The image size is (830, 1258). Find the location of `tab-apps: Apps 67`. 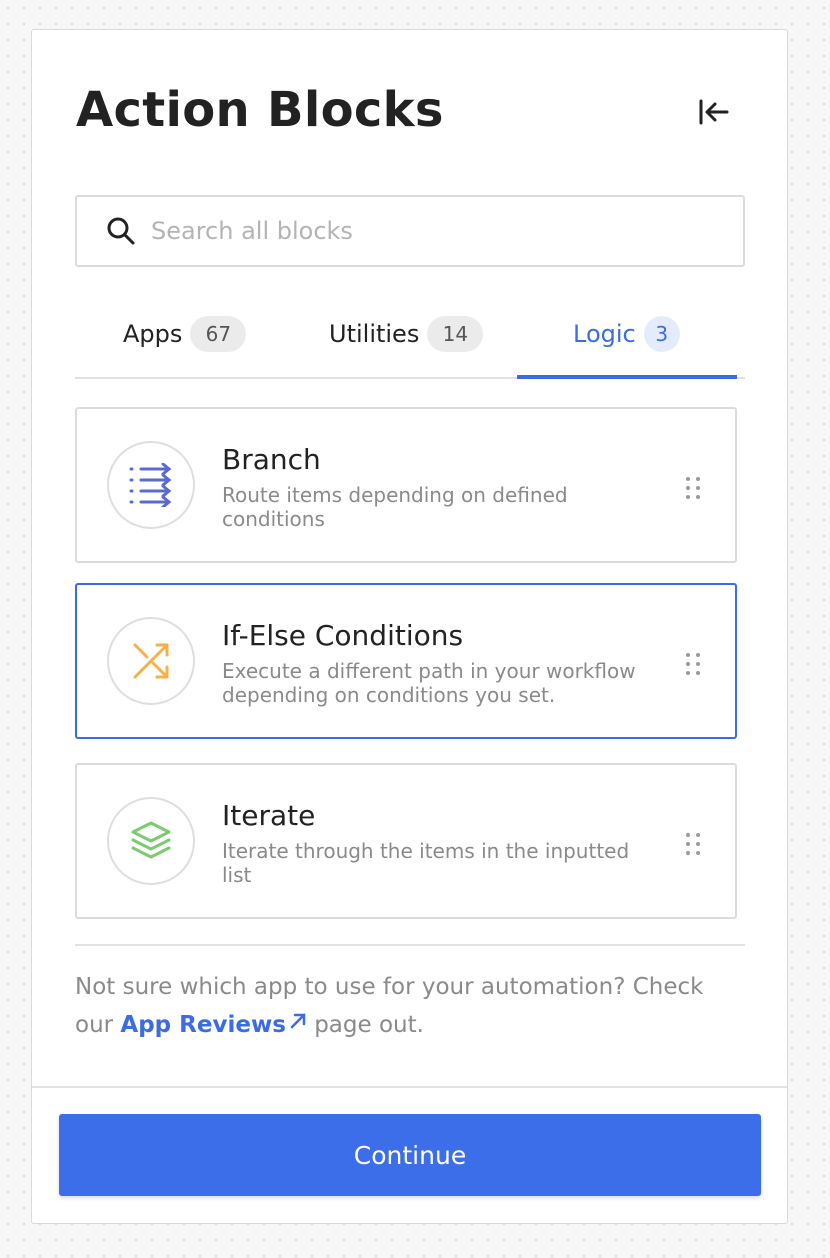

tab-apps: Apps 67 is located at coordinates (185, 344).